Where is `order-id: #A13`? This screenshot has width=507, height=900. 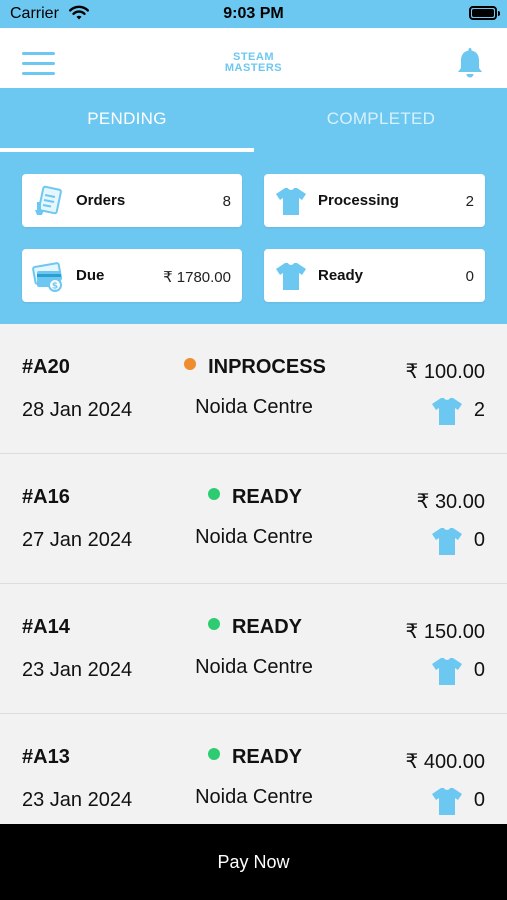 order-id: #A13 is located at coordinates (46, 757).